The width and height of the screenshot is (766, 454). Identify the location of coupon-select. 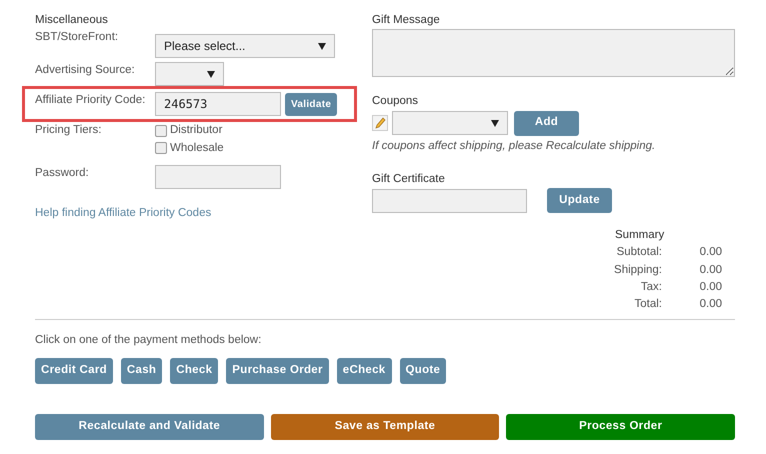
(450, 123).